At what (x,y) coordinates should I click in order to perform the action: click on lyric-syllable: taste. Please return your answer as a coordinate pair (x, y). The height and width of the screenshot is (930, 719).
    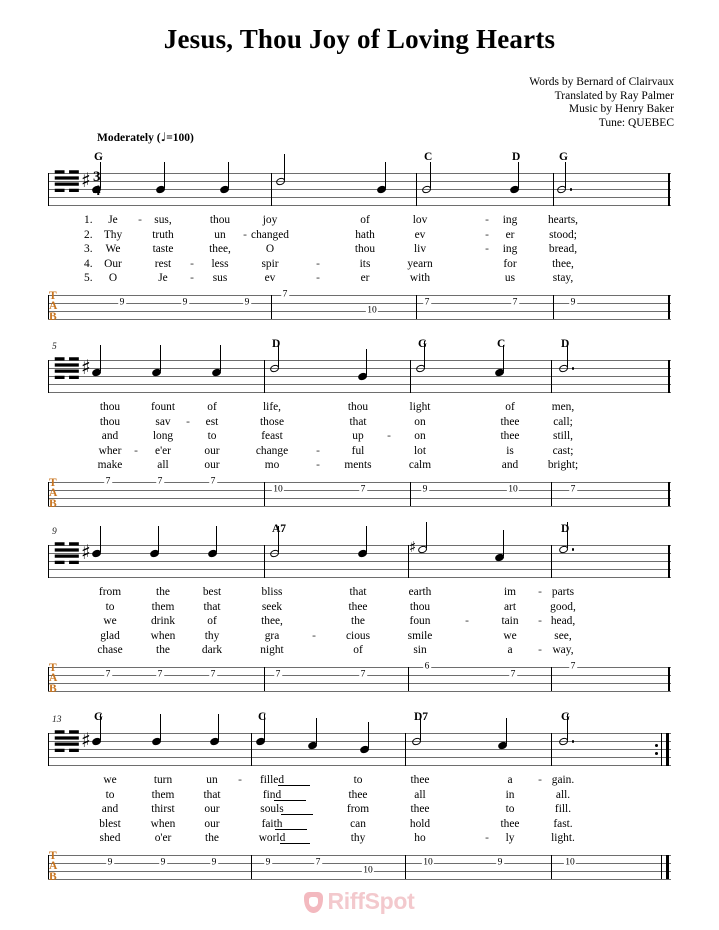
    Looking at the image, I should click on (163, 249).